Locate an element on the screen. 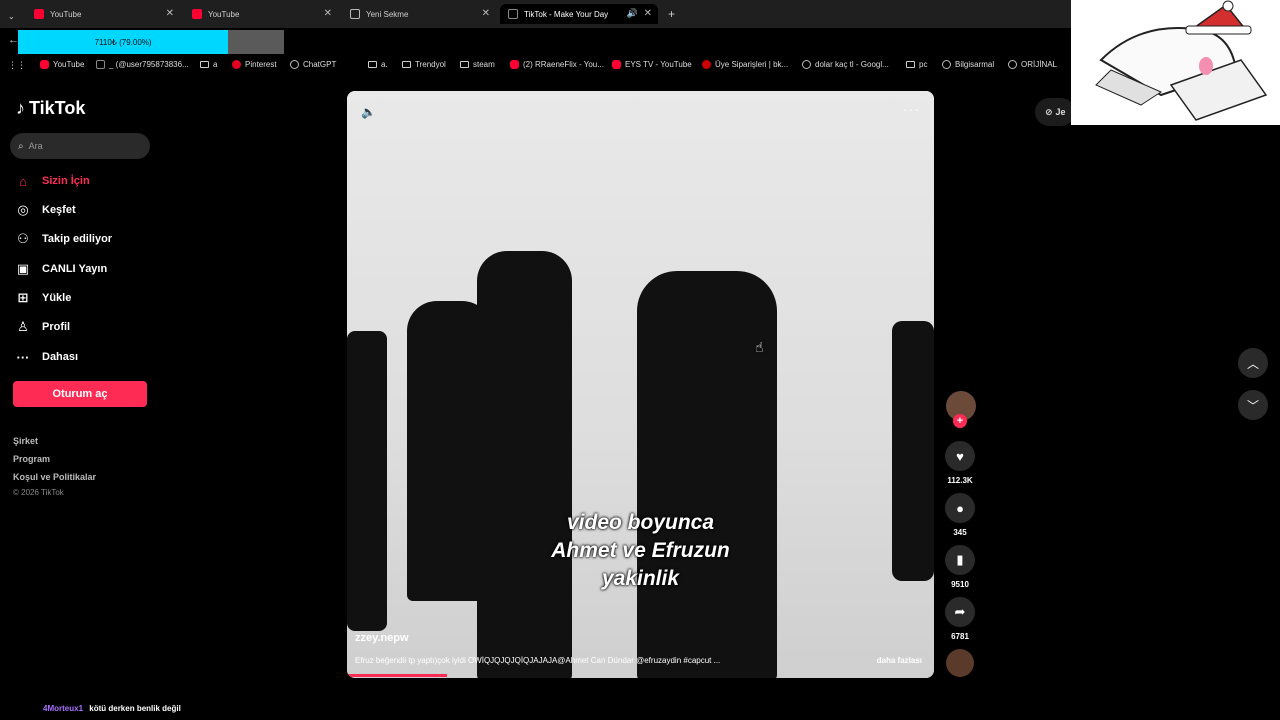 The height and width of the screenshot is (720, 1280). home-icon: ⌂ is located at coordinates (23, 181).